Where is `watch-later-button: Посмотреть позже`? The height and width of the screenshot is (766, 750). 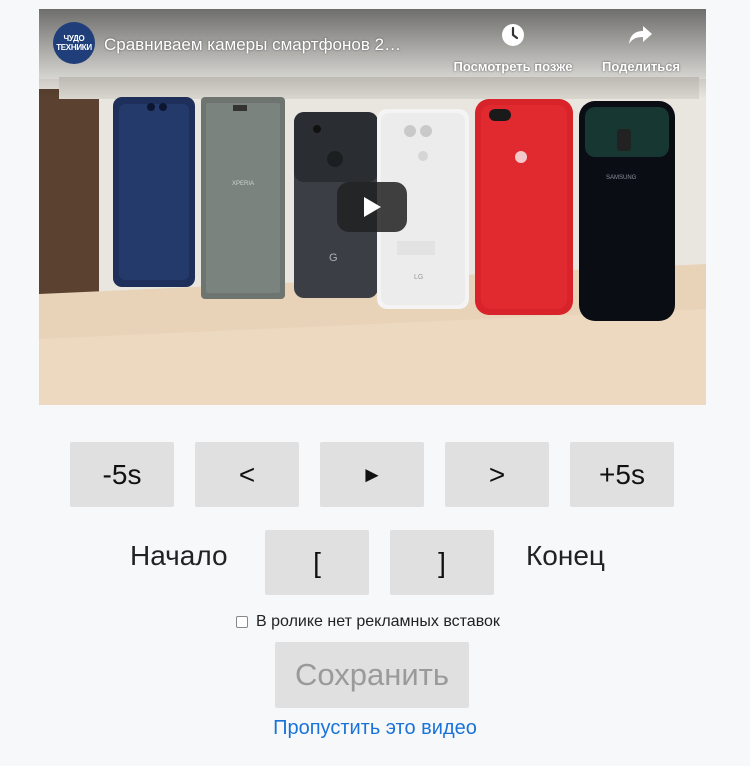 watch-later-button: Посмотреть позже is located at coordinates (513, 48).